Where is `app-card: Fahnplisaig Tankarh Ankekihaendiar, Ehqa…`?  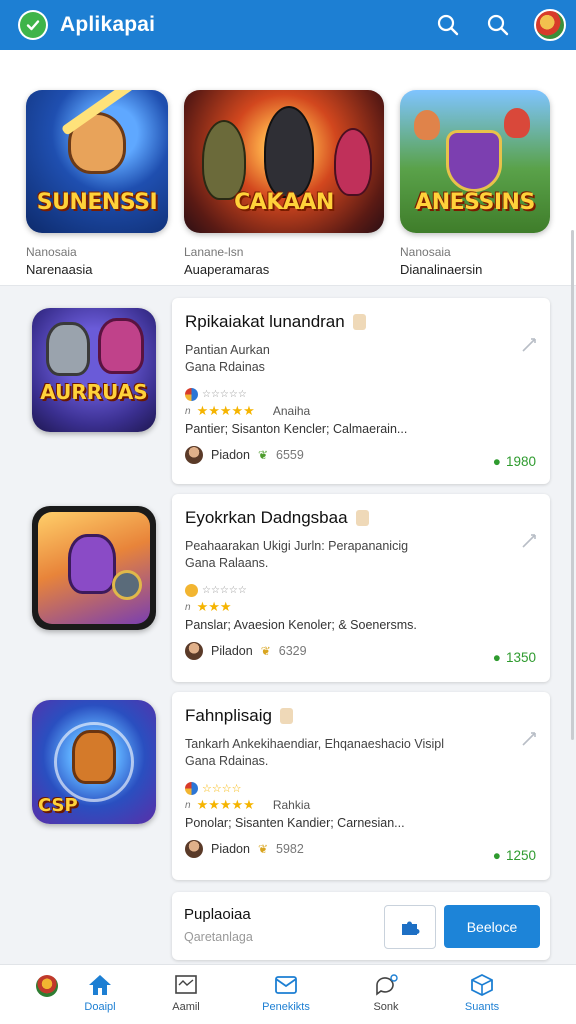
app-card: Fahnplisaig Tankarh Ankekihaendiar, Ehqa… is located at coordinates (361, 786).